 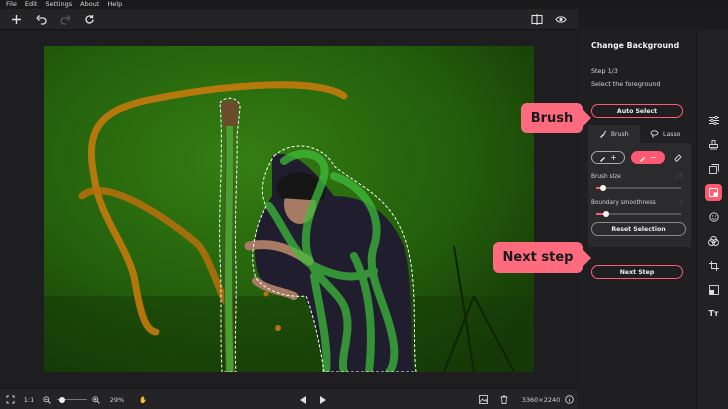 I want to click on zoom-in-icon, so click(x=96, y=399).